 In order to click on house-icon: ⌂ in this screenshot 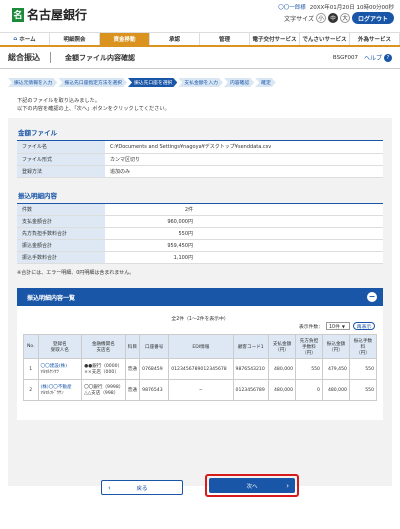, I will do `click(15, 39)`.